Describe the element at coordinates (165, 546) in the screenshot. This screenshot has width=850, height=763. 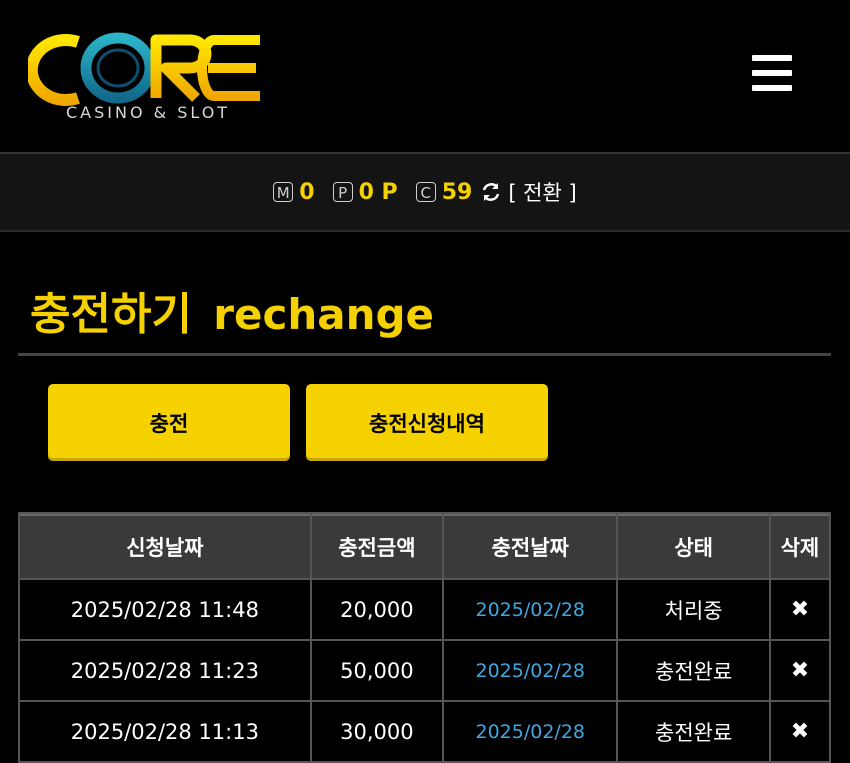
I see `header-request-date: 신청날짜` at that location.